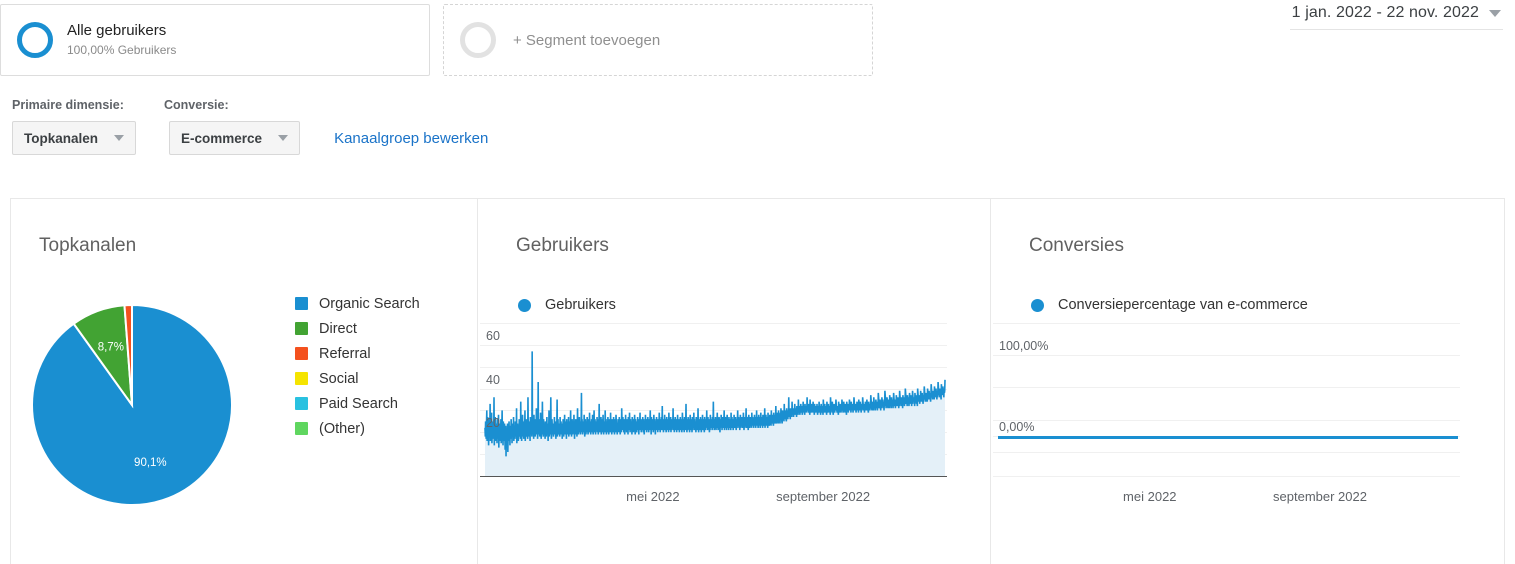 The height and width of the screenshot is (564, 1515). Describe the element at coordinates (117, 30) in the screenshot. I see `segment-all-users-title: Alle gebruikers` at that location.